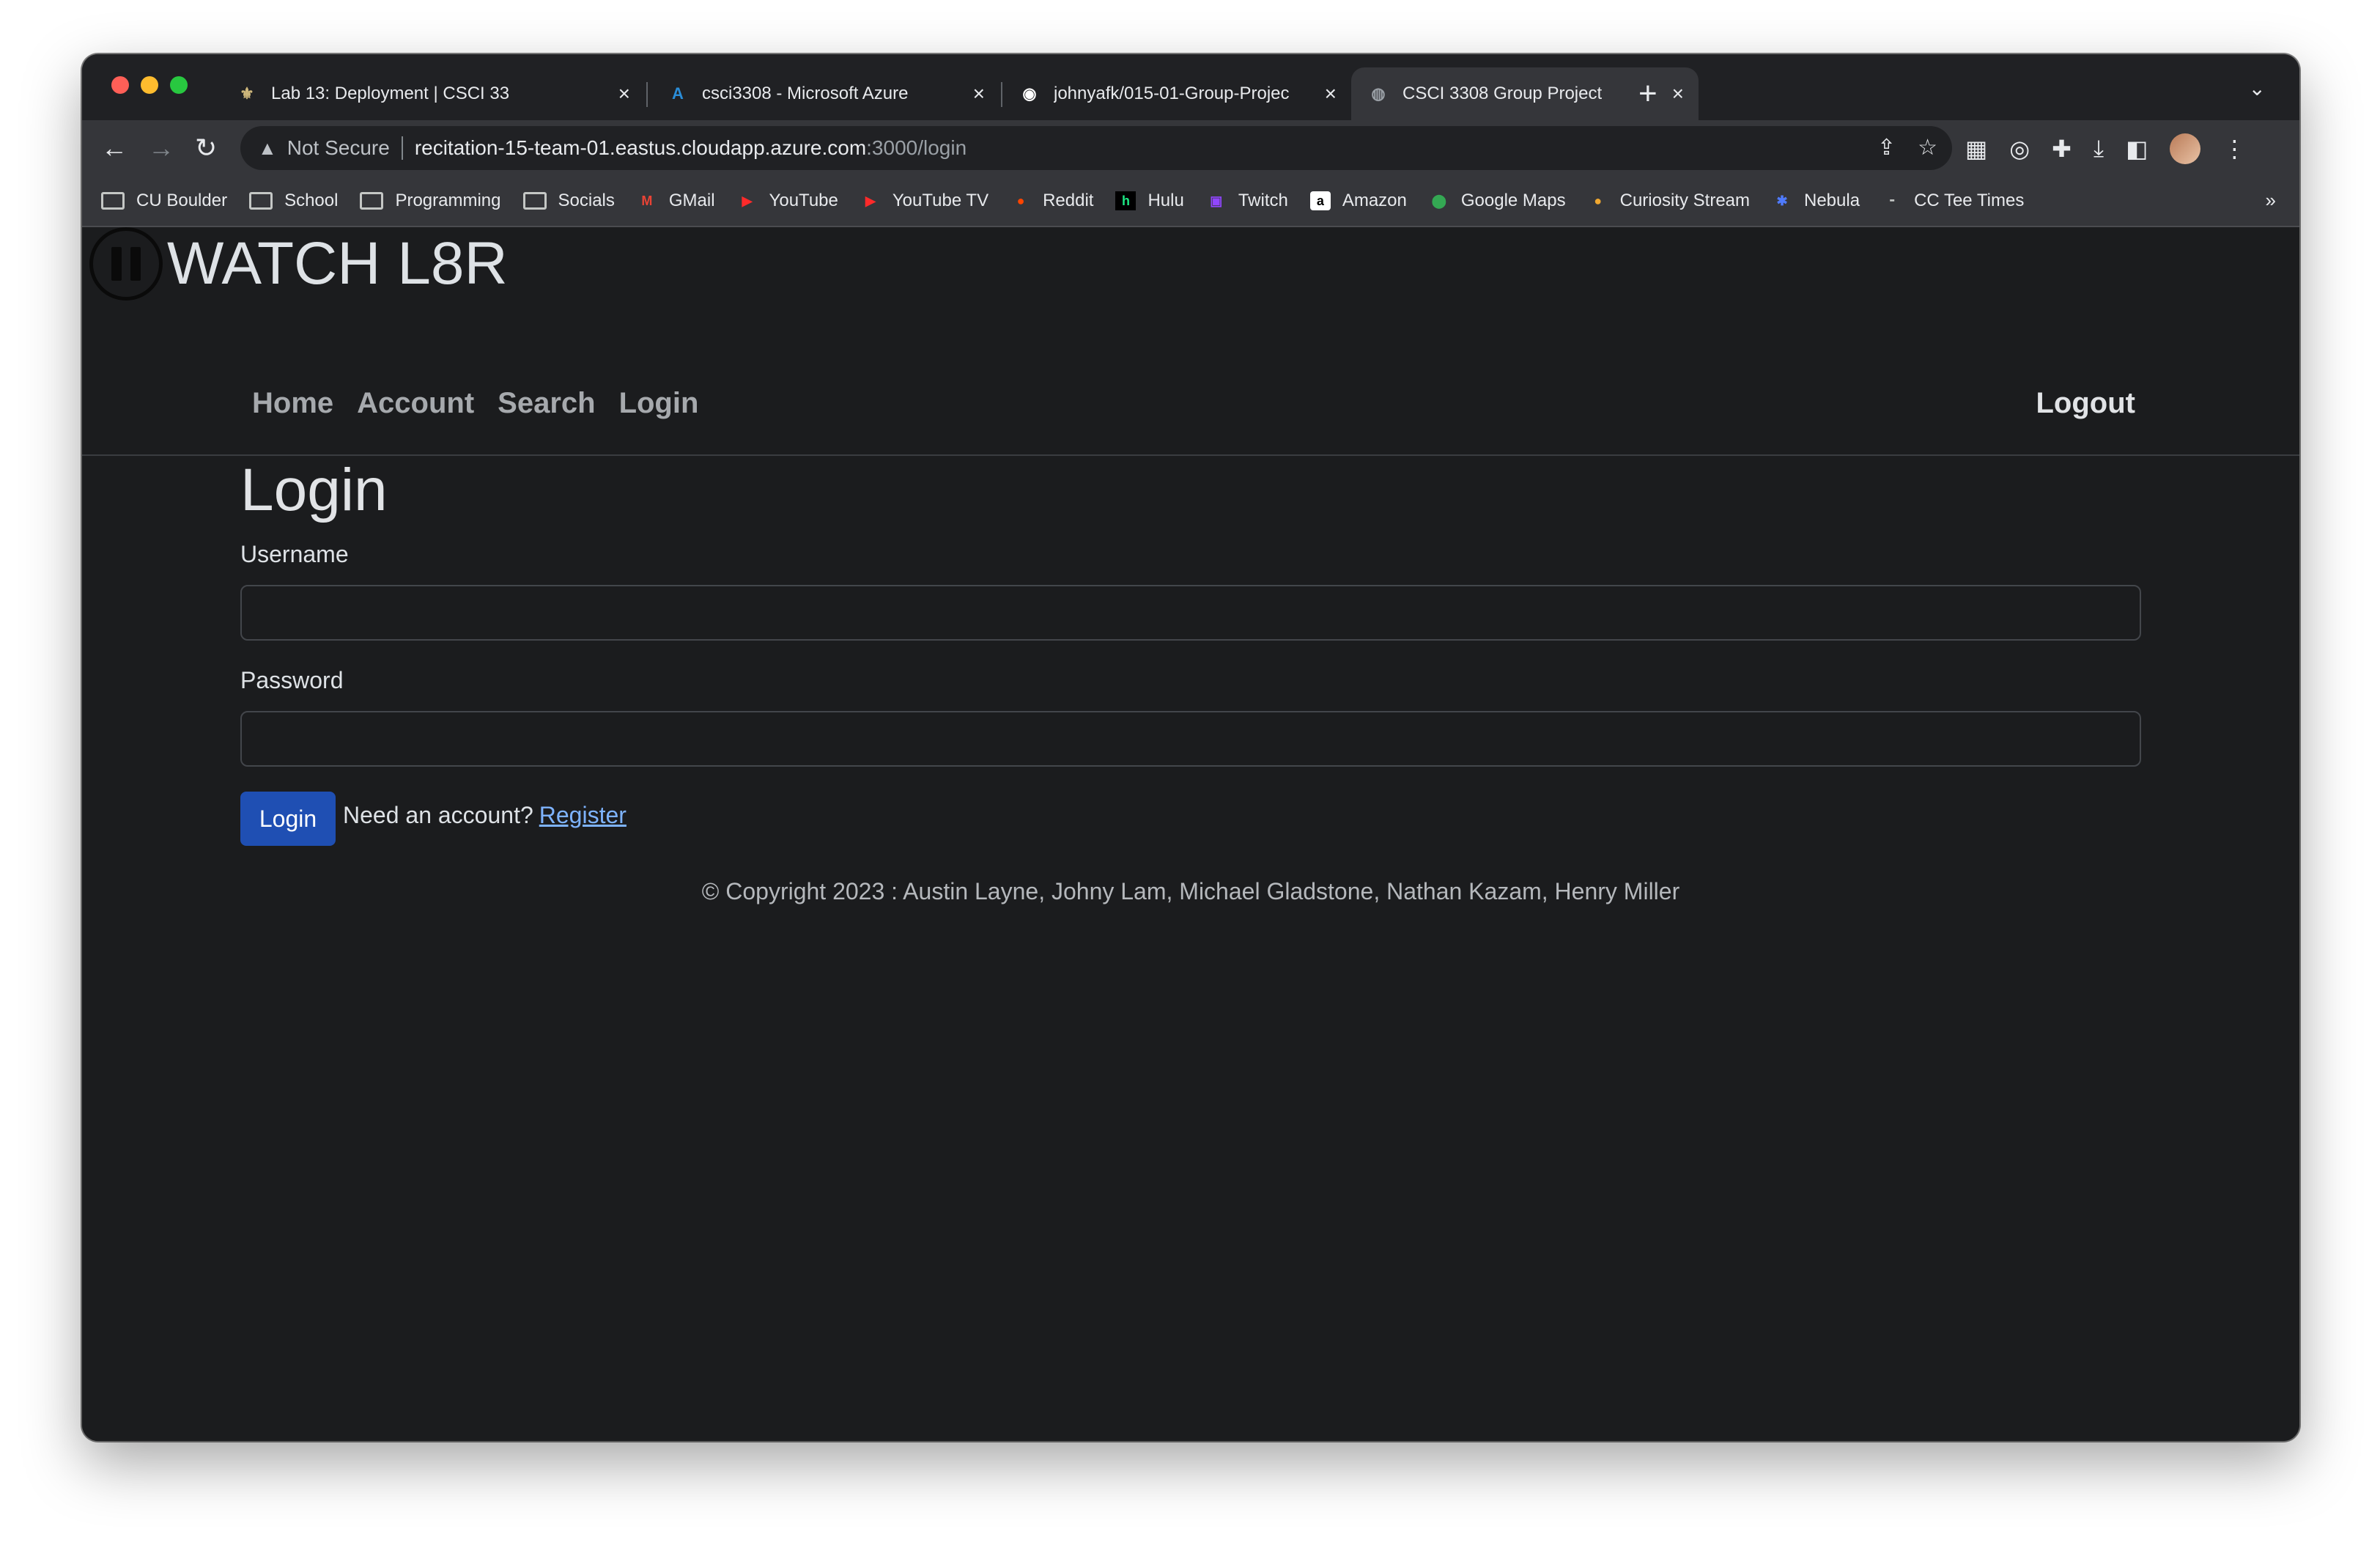 The height and width of the screenshot is (1548, 2380). What do you see at coordinates (1068, 200) in the screenshot?
I see `bookmark-label: Reddit` at bounding box center [1068, 200].